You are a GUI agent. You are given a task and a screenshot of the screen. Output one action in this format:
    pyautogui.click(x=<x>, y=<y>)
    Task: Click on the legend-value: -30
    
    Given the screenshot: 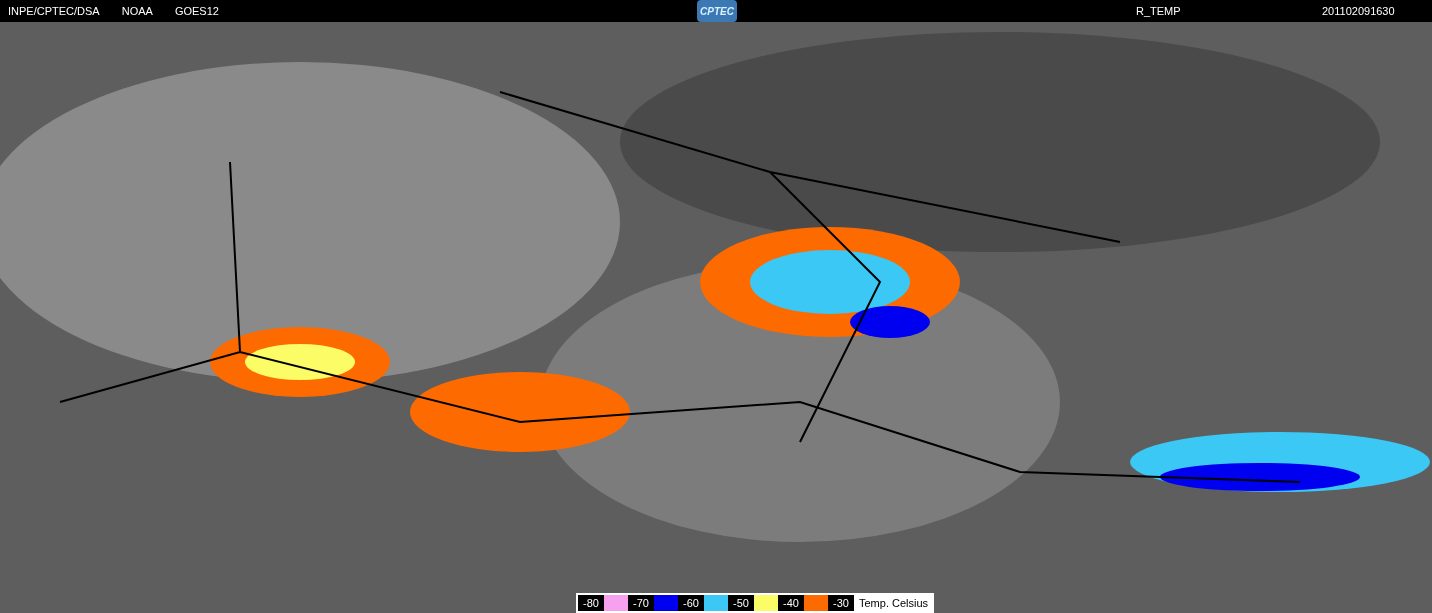 What is the action you would take?
    pyautogui.click(x=841, y=603)
    